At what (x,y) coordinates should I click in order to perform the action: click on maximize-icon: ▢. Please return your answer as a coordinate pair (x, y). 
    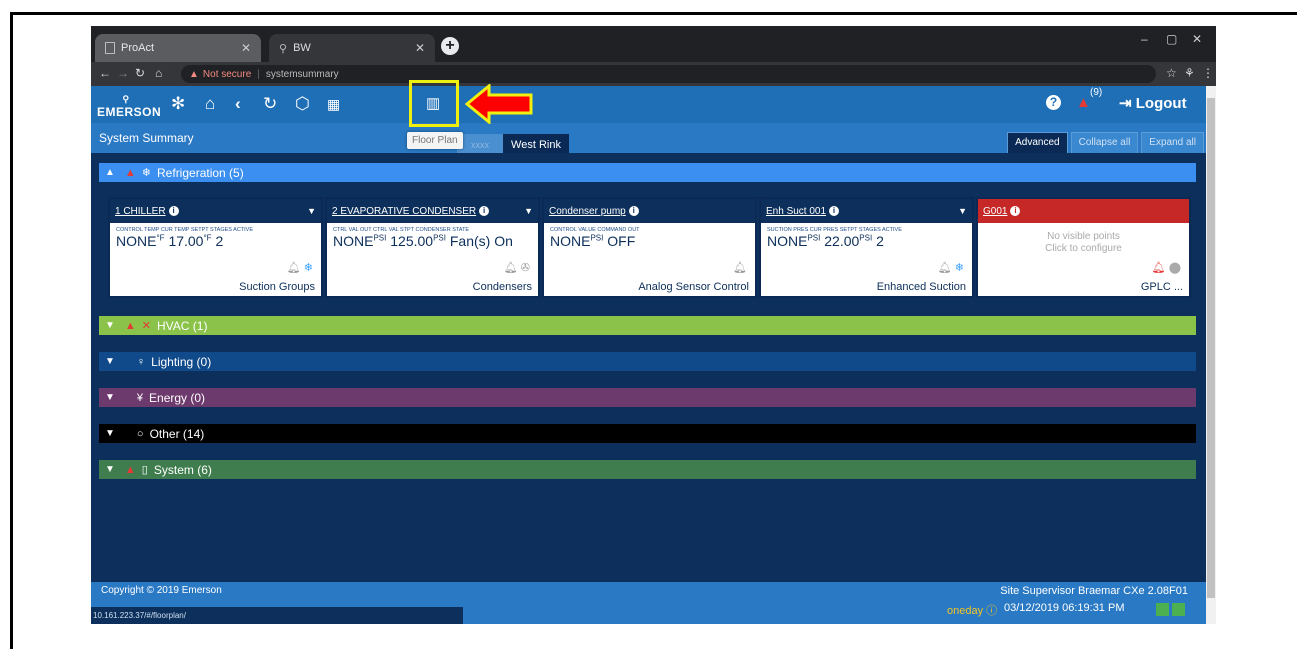
    Looking at the image, I should click on (1171, 39).